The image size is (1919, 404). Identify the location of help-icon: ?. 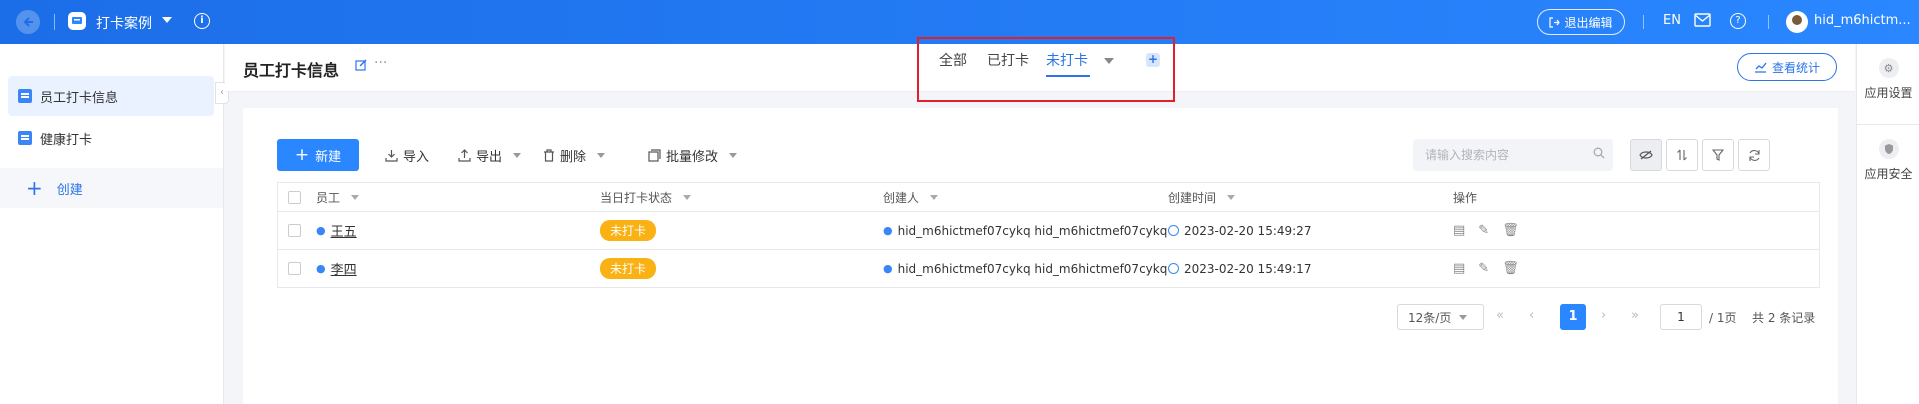
(1738, 21).